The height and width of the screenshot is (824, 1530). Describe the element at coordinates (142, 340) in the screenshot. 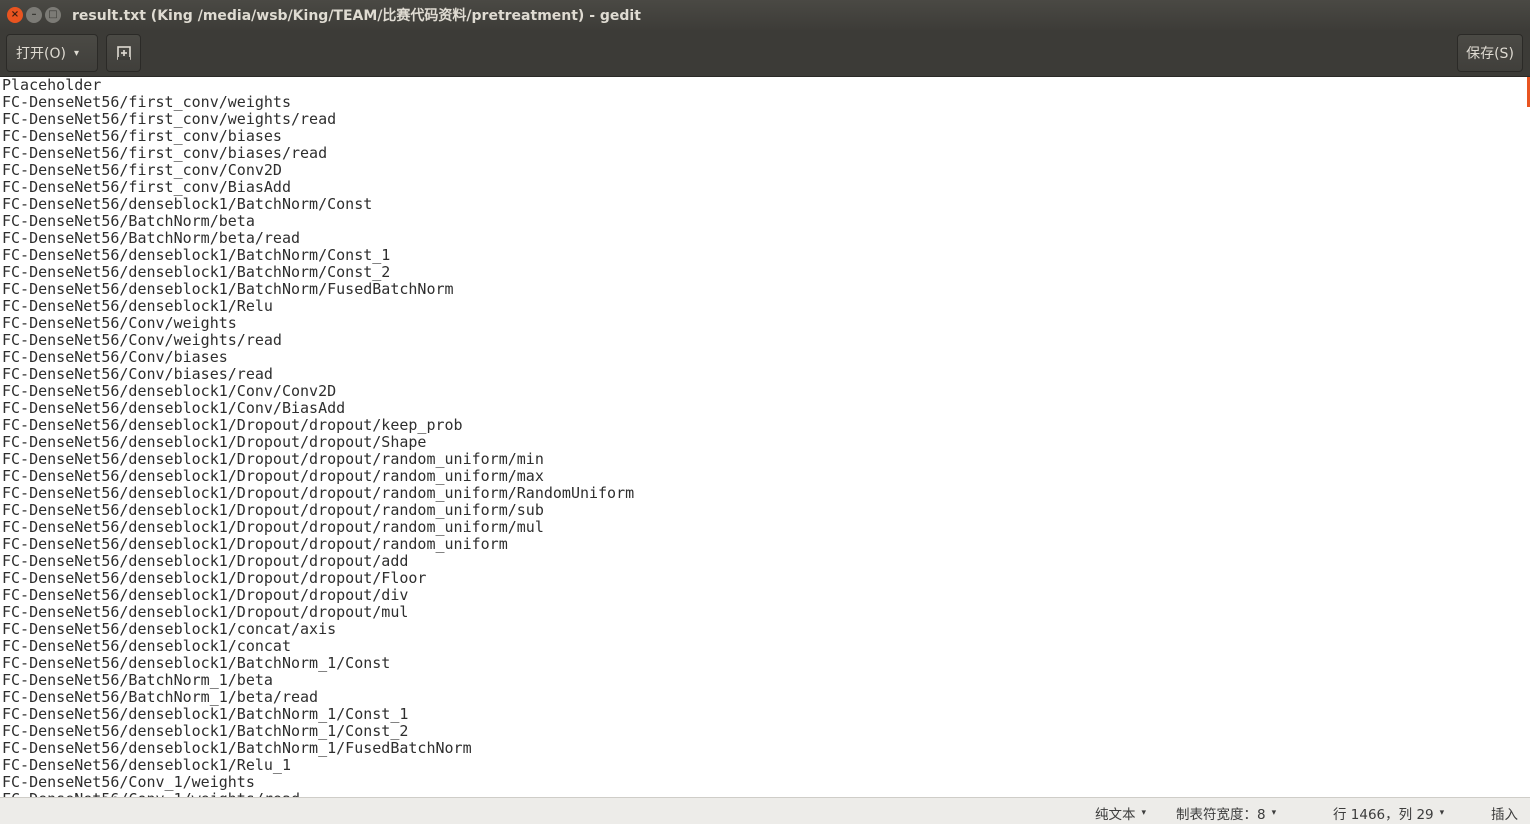

I see `text-line: FC-DenseNet56/Conv/weights/read` at that location.